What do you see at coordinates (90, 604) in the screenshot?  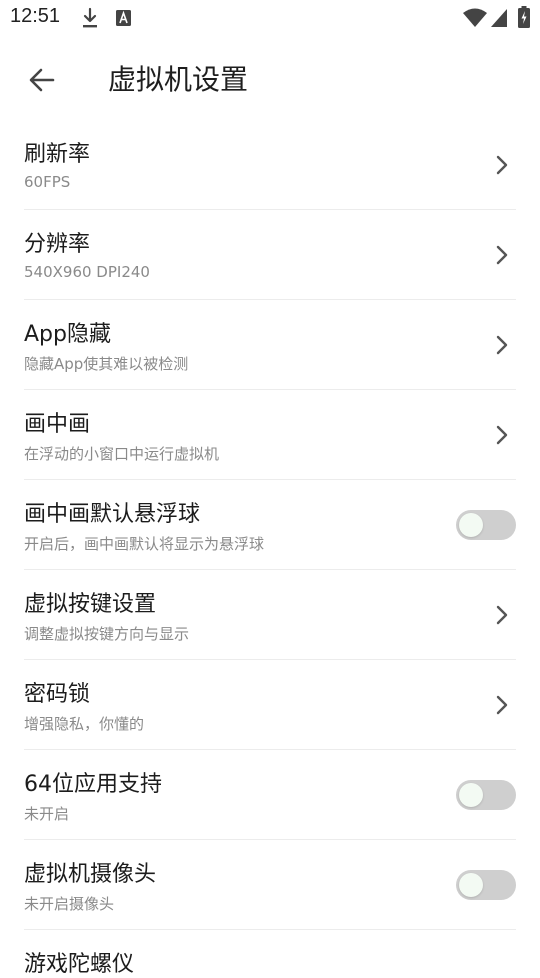 I see `setting-title: 虚拟按键设置` at bounding box center [90, 604].